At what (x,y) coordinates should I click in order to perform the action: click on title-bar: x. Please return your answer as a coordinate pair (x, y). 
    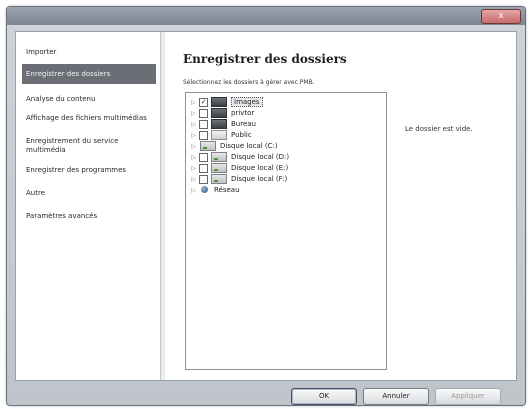
    Looking at the image, I should click on (266, 16).